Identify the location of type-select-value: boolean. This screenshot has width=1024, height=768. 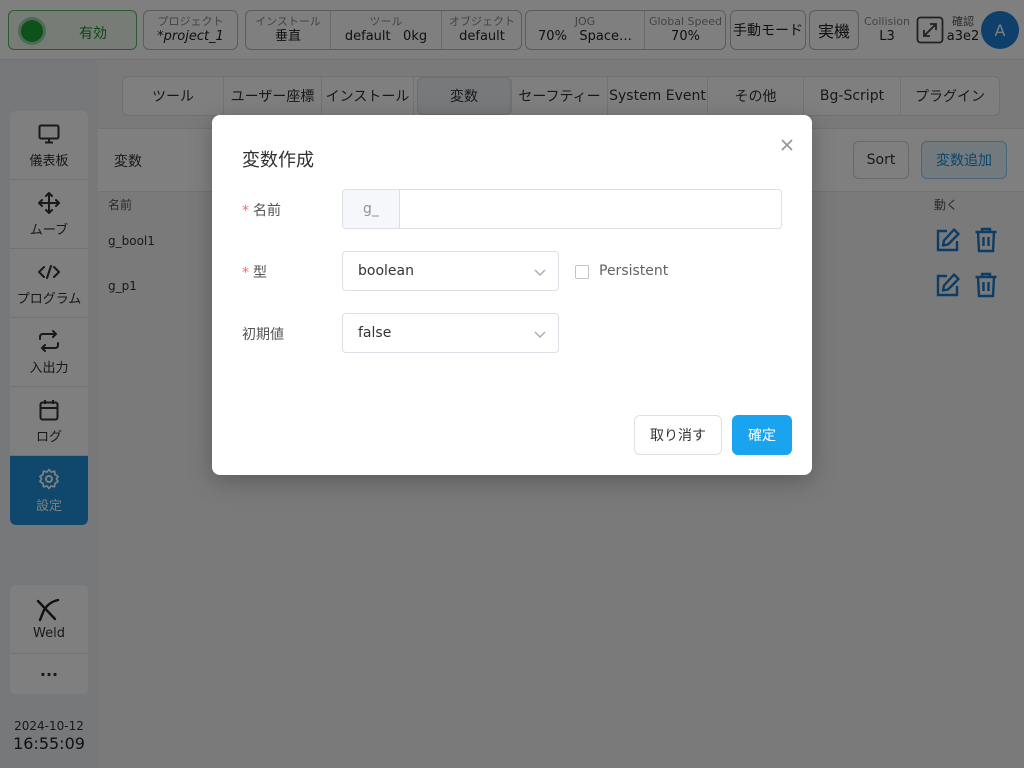
(386, 271).